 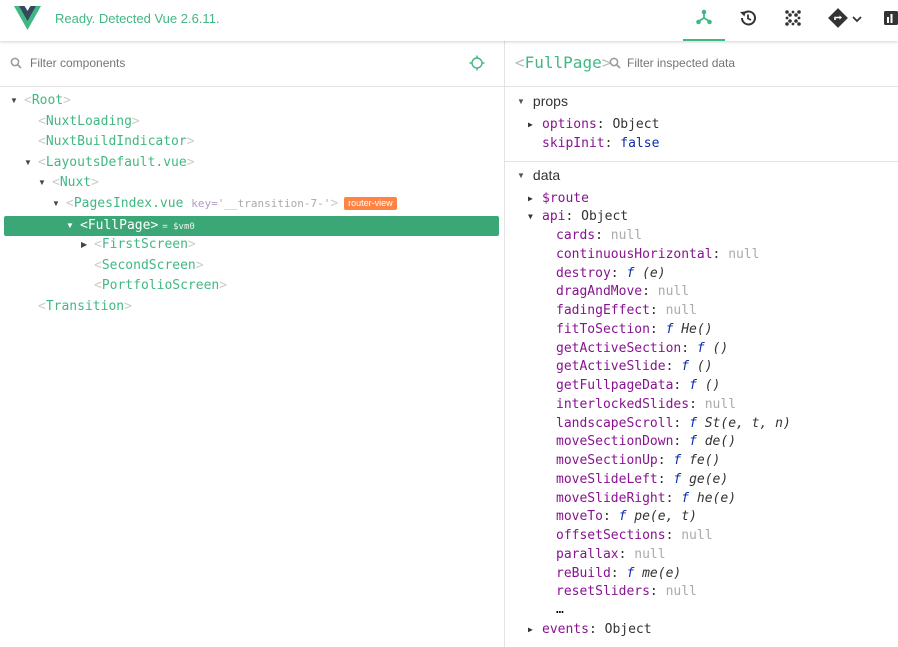 I want to click on entry-value: fe(), so click(x=705, y=460).